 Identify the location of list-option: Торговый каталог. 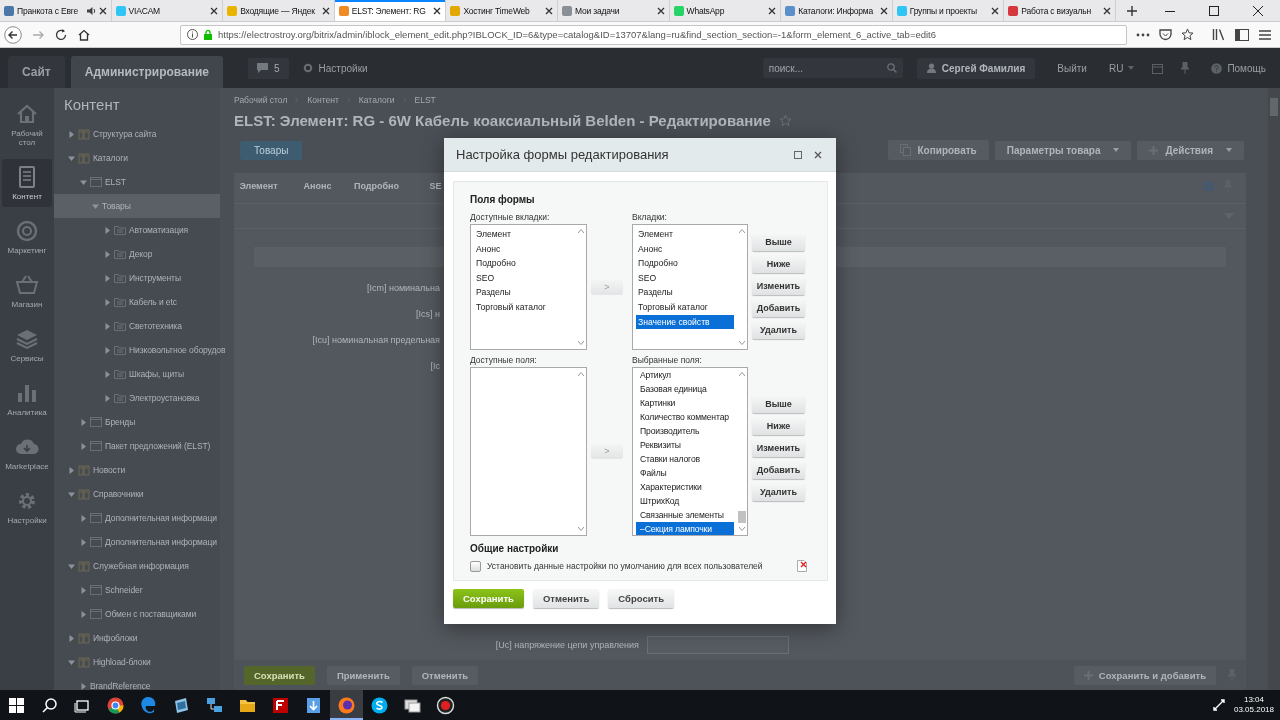
(685, 307).